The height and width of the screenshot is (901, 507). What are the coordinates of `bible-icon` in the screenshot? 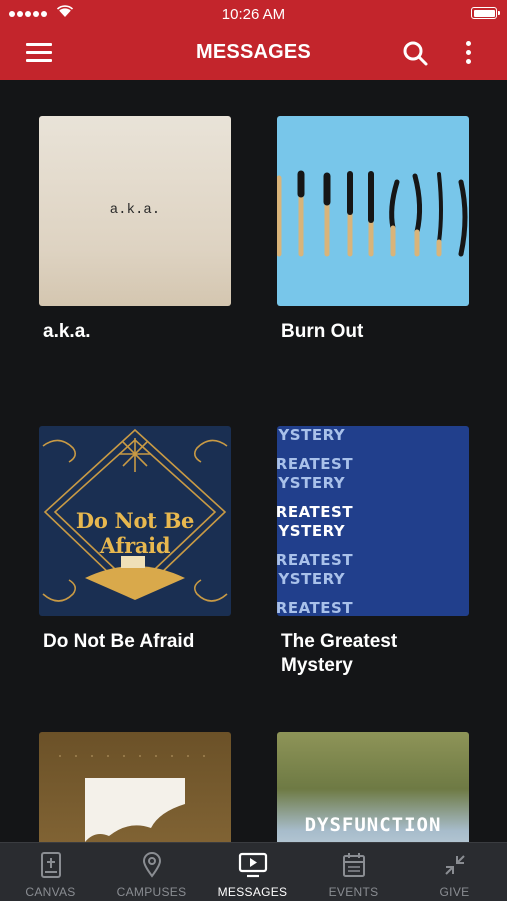 It's located at (50, 865).